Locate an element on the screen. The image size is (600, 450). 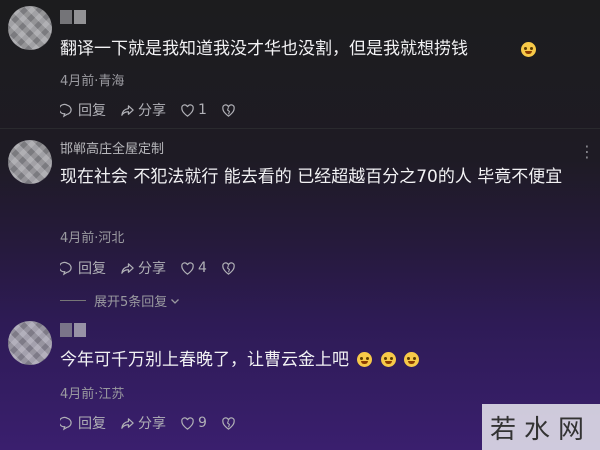
like-count: 4 is located at coordinates (202, 268).